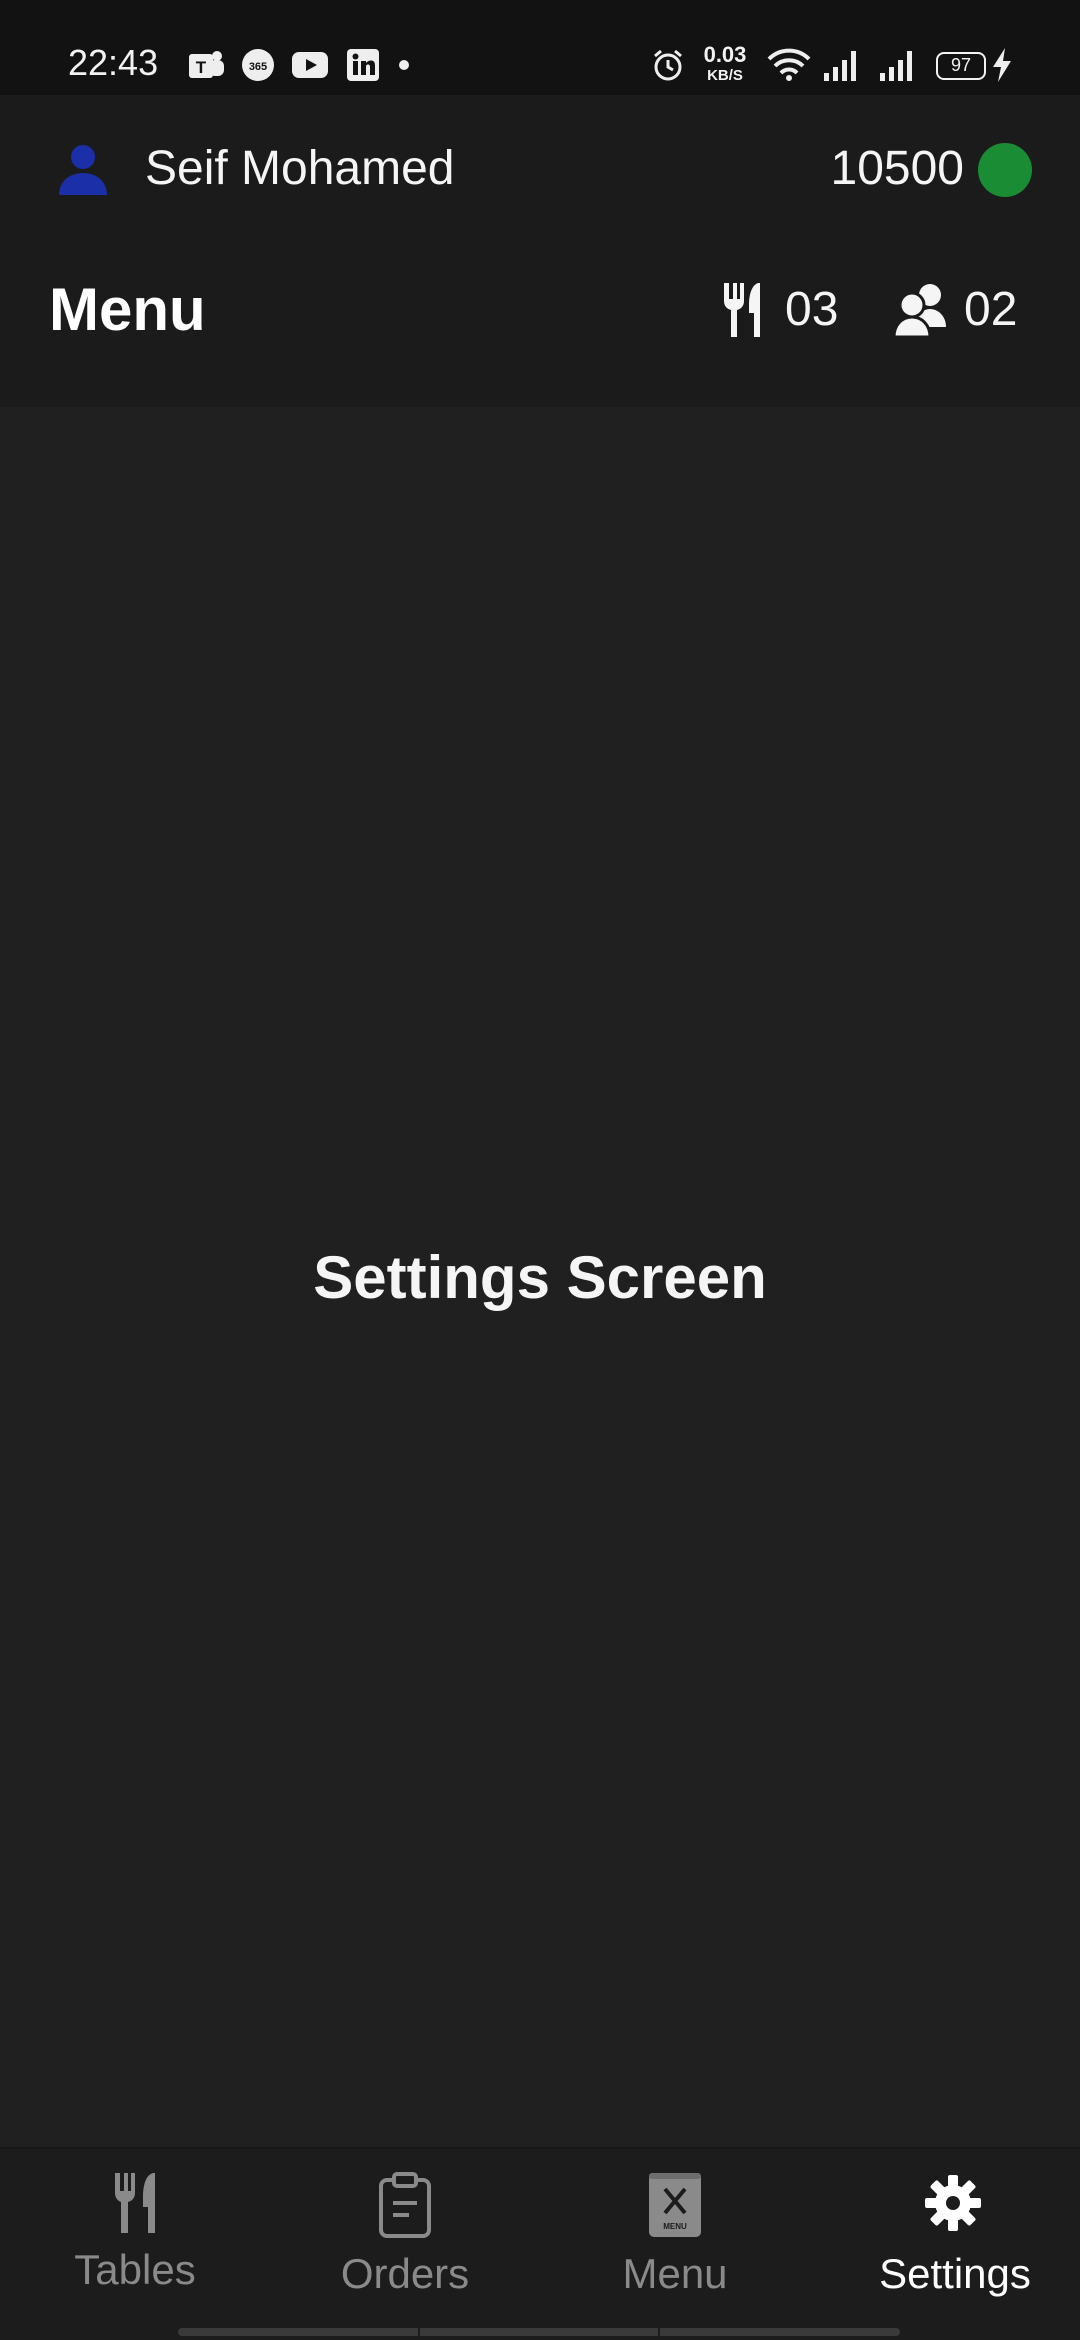 This screenshot has height=2340, width=1080. Describe the element at coordinates (405, 2205) in the screenshot. I see `clipboard-icon` at that location.